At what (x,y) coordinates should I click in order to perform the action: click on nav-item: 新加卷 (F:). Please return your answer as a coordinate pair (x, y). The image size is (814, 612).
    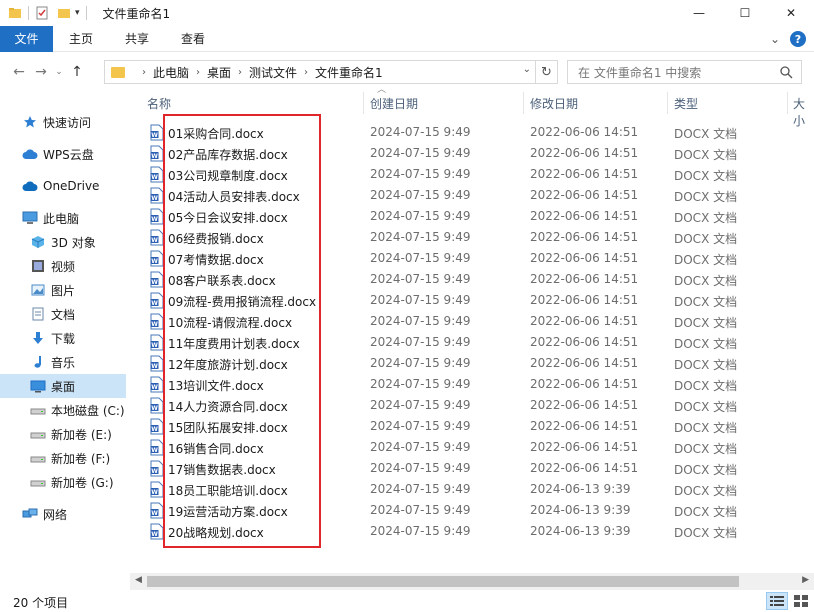
    Looking at the image, I should click on (63, 458).